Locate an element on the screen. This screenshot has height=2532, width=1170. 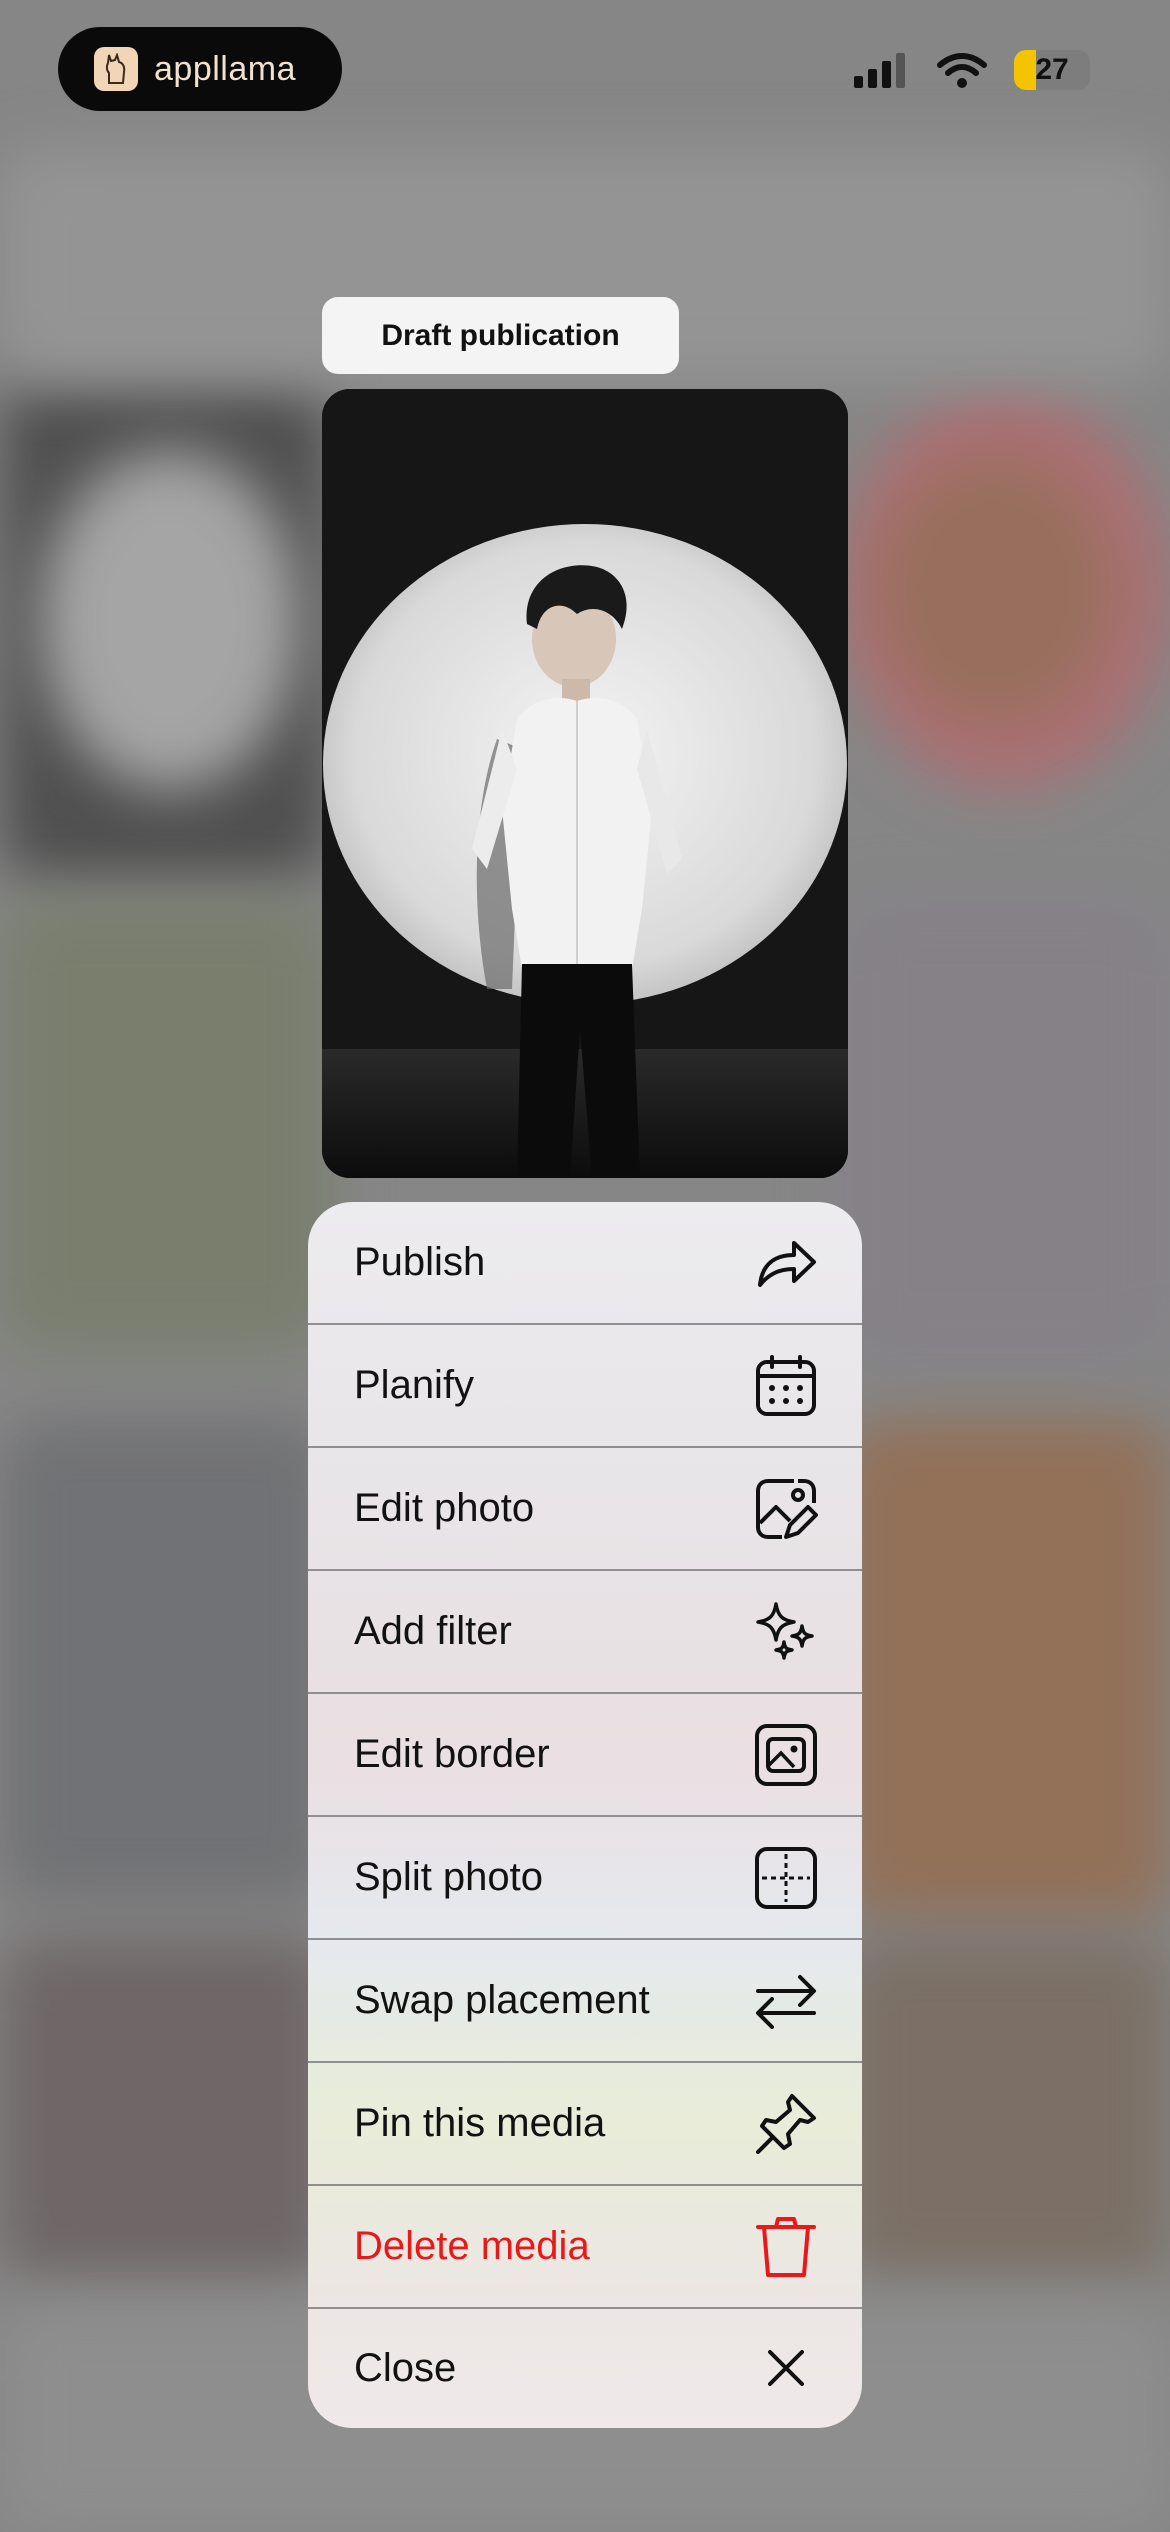
menu-item-edit-border: Edit border is located at coordinates (585, 1755).